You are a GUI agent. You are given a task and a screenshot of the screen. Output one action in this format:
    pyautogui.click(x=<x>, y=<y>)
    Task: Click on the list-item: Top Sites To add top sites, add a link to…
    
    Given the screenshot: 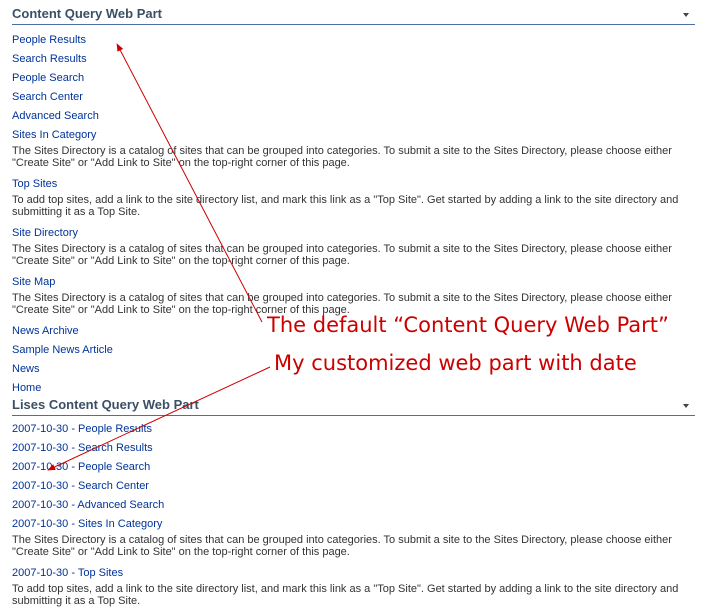 What is the action you would take?
    pyautogui.click(x=353, y=196)
    